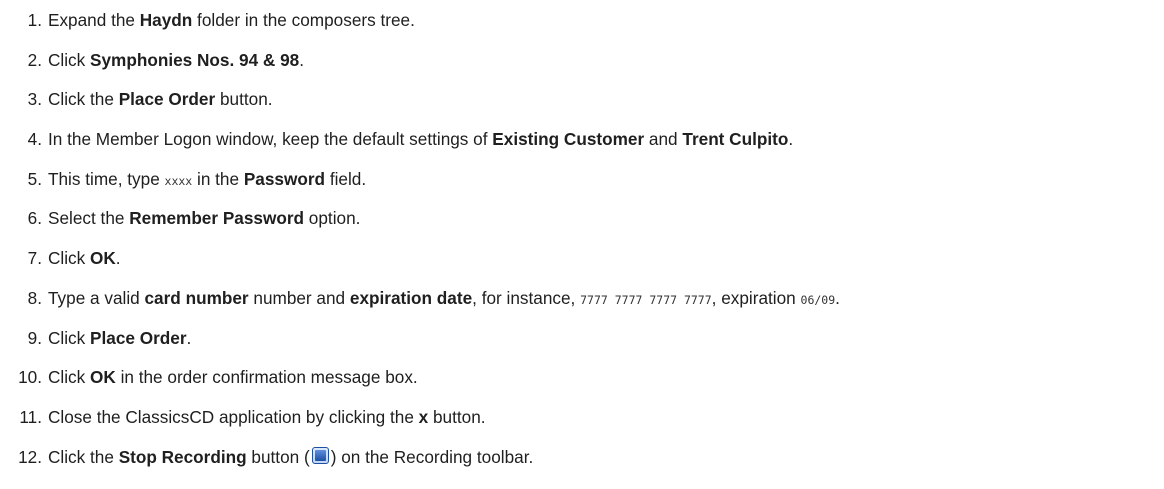 The height and width of the screenshot is (489, 1164). Describe the element at coordinates (89, 218) in the screenshot. I see `step-text: Select the` at that location.